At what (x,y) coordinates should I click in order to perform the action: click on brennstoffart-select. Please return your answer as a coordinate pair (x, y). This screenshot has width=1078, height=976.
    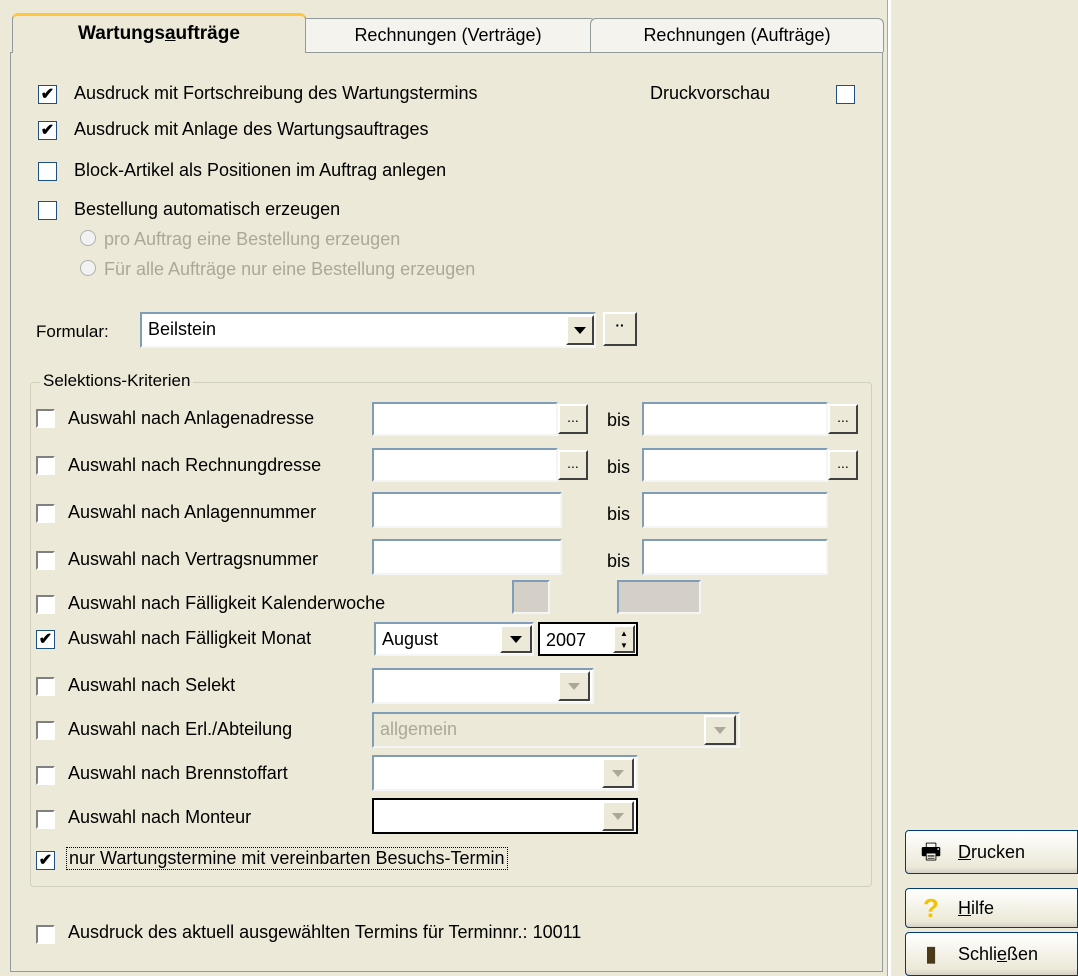
    Looking at the image, I should click on (505, 773).